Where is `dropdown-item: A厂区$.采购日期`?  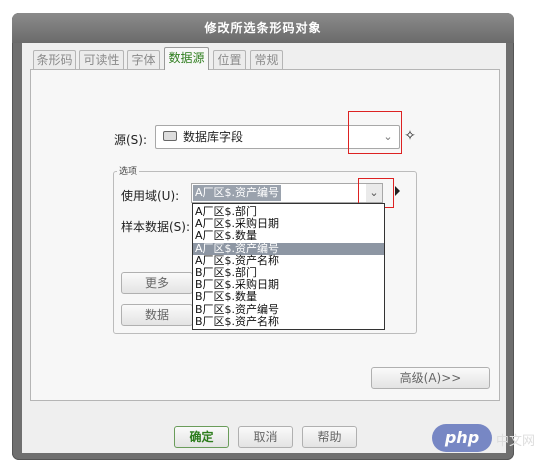
dropdown-item: A厂区$.采购日期 is located at coordinates (288, 224).